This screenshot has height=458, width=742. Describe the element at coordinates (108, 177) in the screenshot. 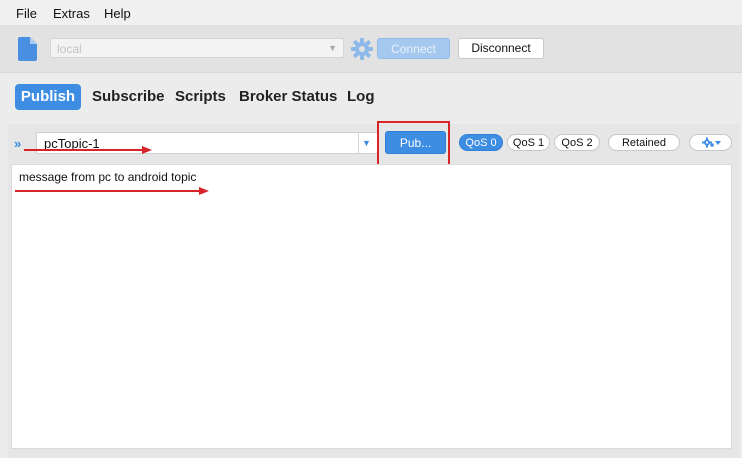

I see `message-payload-text: message from pc to android topic` at that location.